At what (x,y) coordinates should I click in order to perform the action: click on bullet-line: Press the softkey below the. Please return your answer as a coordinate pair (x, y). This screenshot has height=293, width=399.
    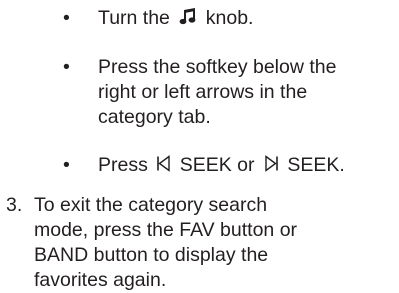
    Looking at the image, I should click on (217, 67).